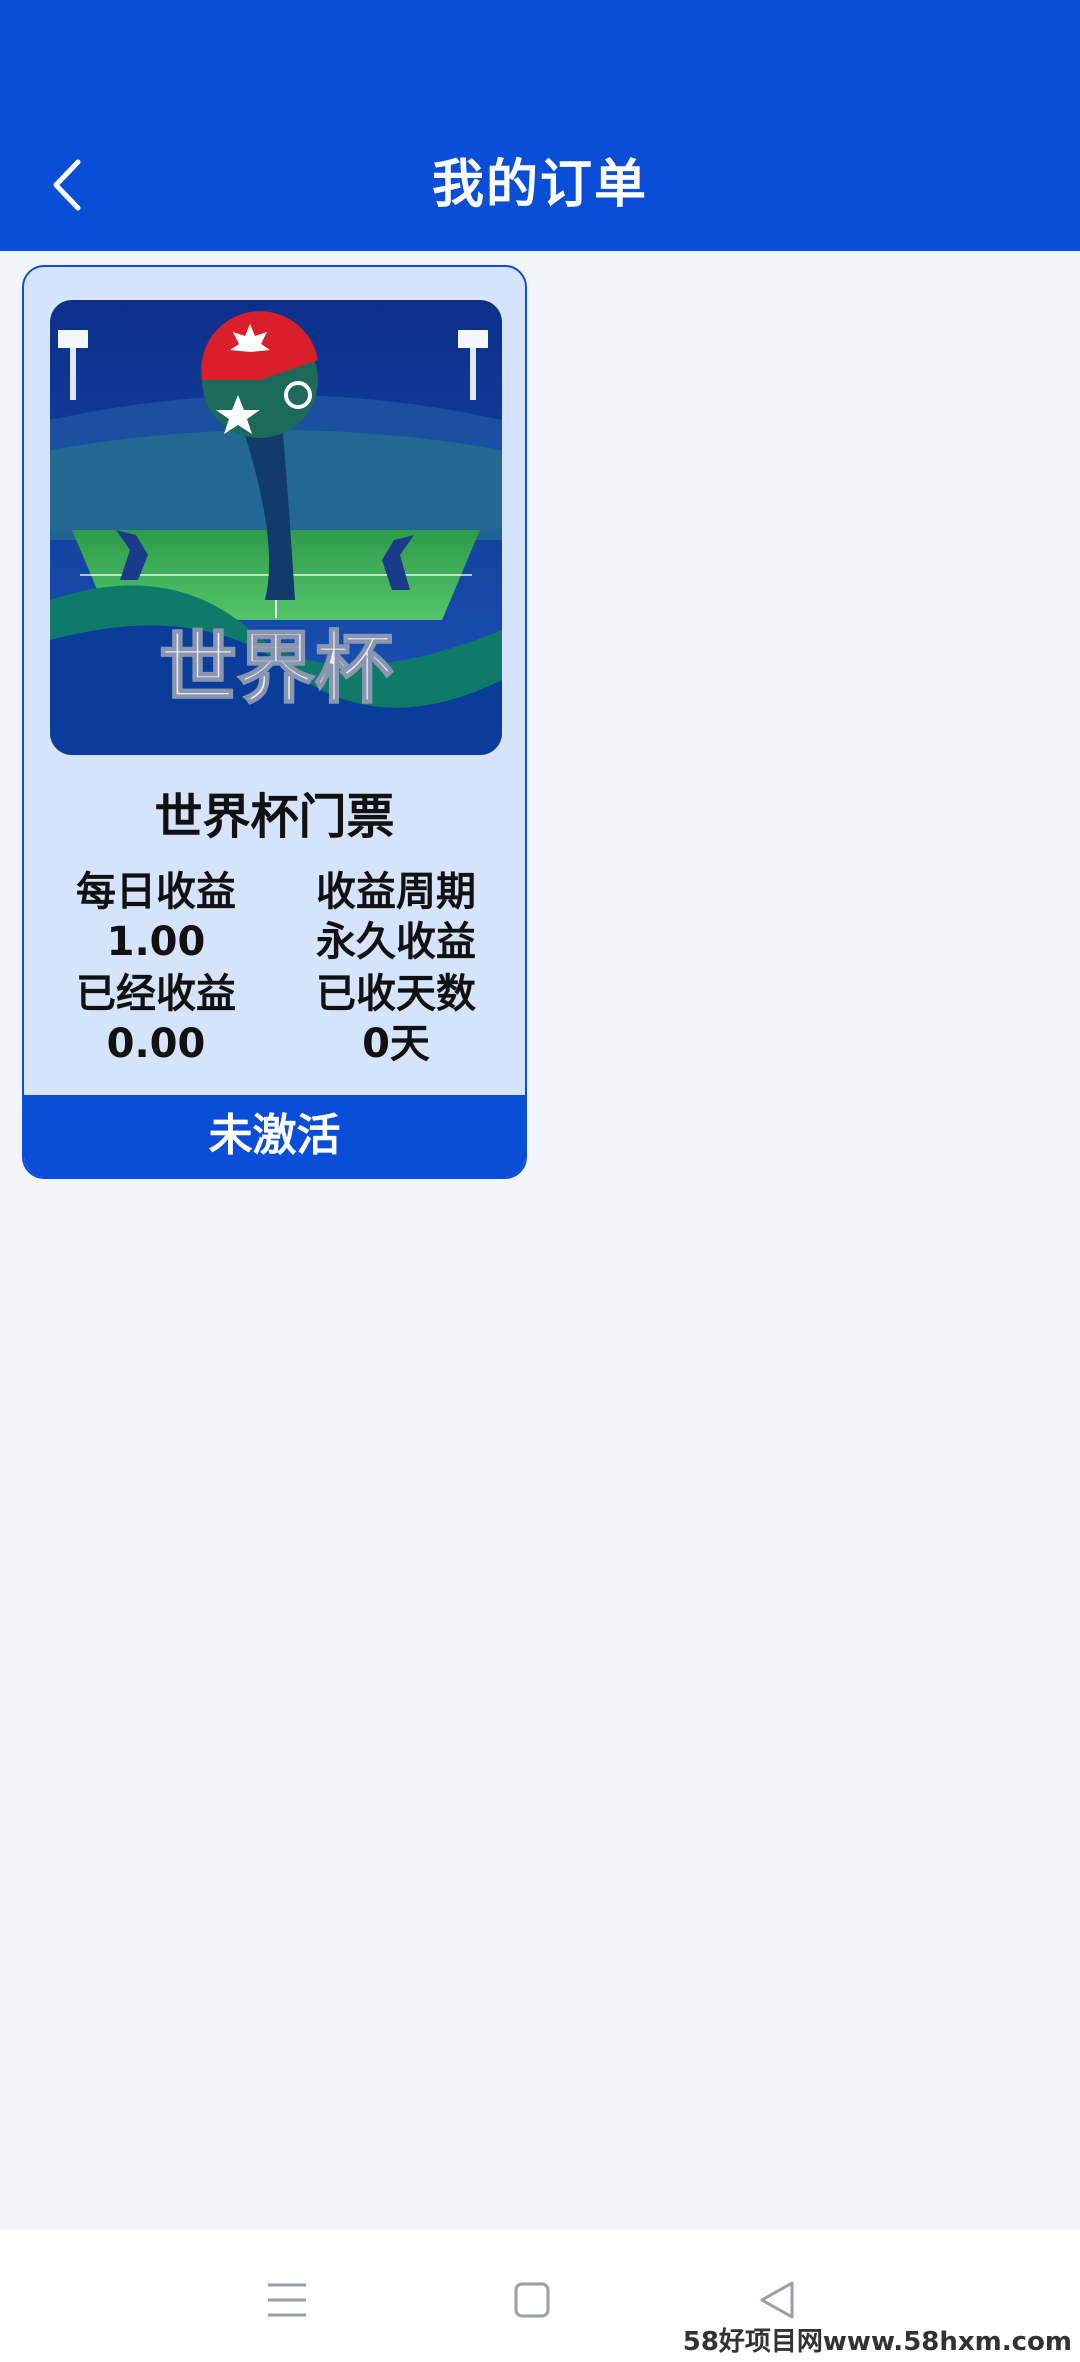  I want to click on triangle-back-icon, so click(777, 2300).